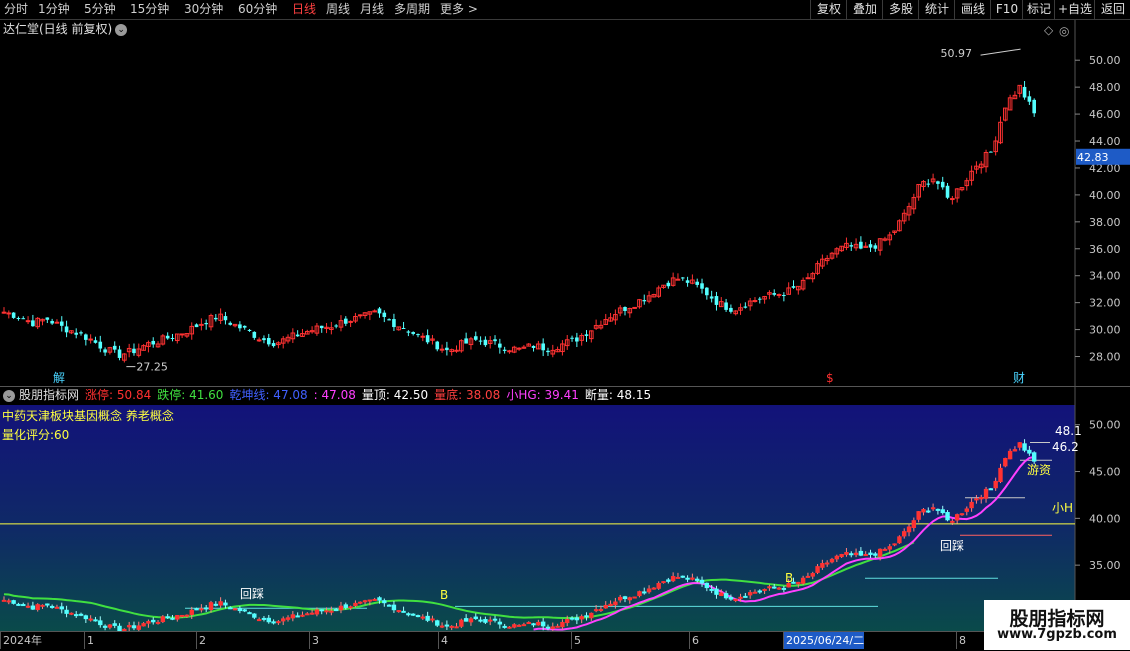  I want to click on stats-button: 统计, so click(936, 9).